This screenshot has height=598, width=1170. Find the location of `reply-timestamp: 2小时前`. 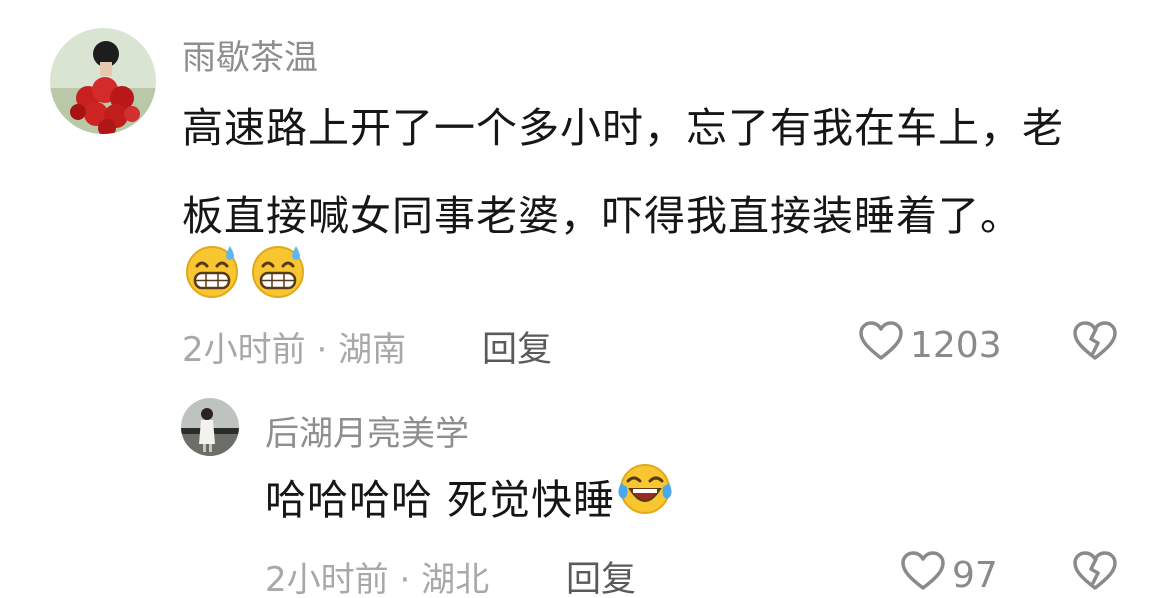

reply-timestamp: 2小时前 is located at coordinates (327, 579).